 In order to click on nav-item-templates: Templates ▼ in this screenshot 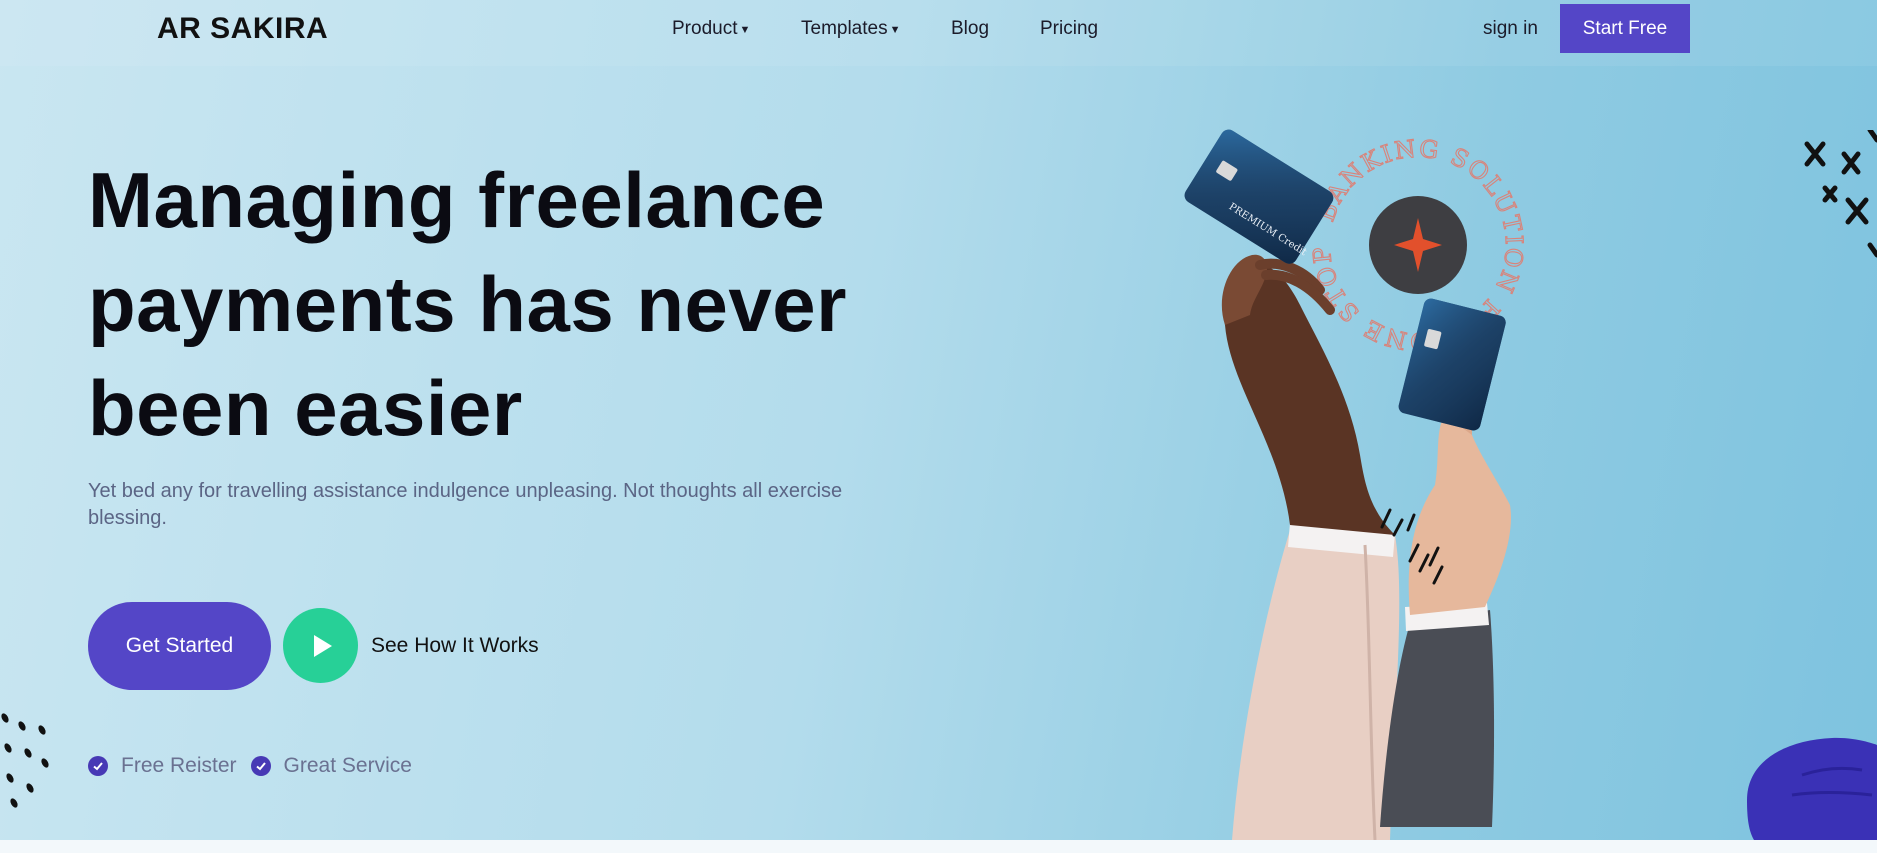, I will do `click(851, 29)`.